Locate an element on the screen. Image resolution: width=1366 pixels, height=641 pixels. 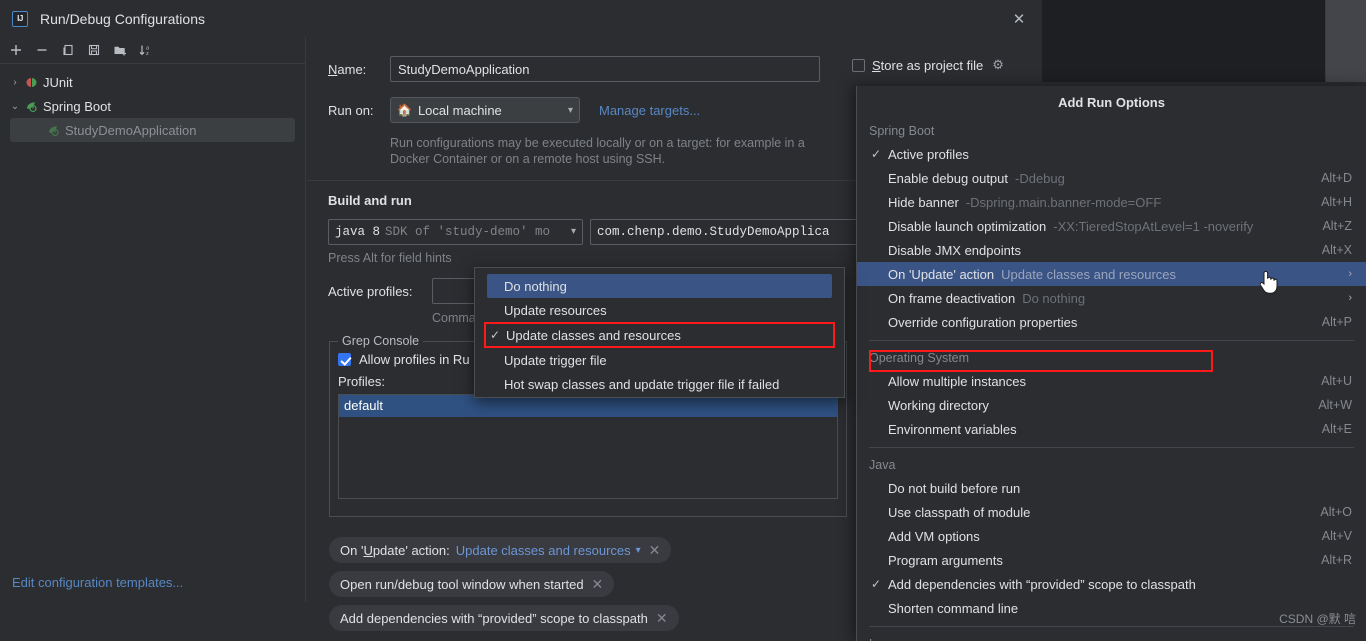
junit-icon is located at coordinates (31, 82).